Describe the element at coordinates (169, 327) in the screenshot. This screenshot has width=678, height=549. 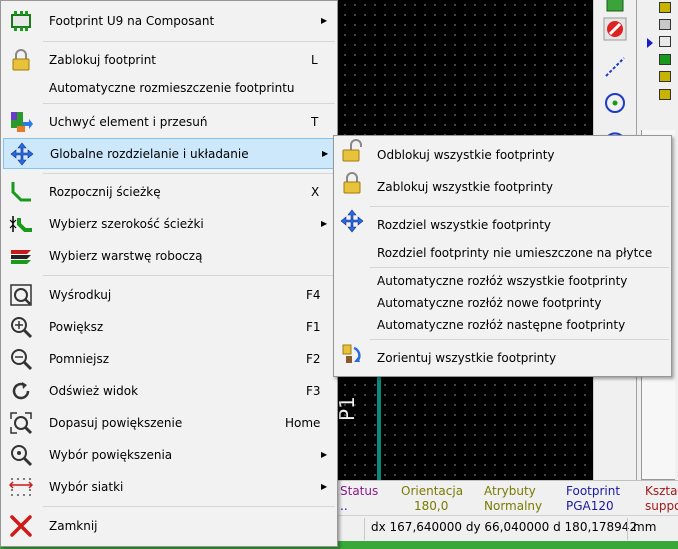
I see `menu-item-zoom-in: Powiększ F1` at that location.